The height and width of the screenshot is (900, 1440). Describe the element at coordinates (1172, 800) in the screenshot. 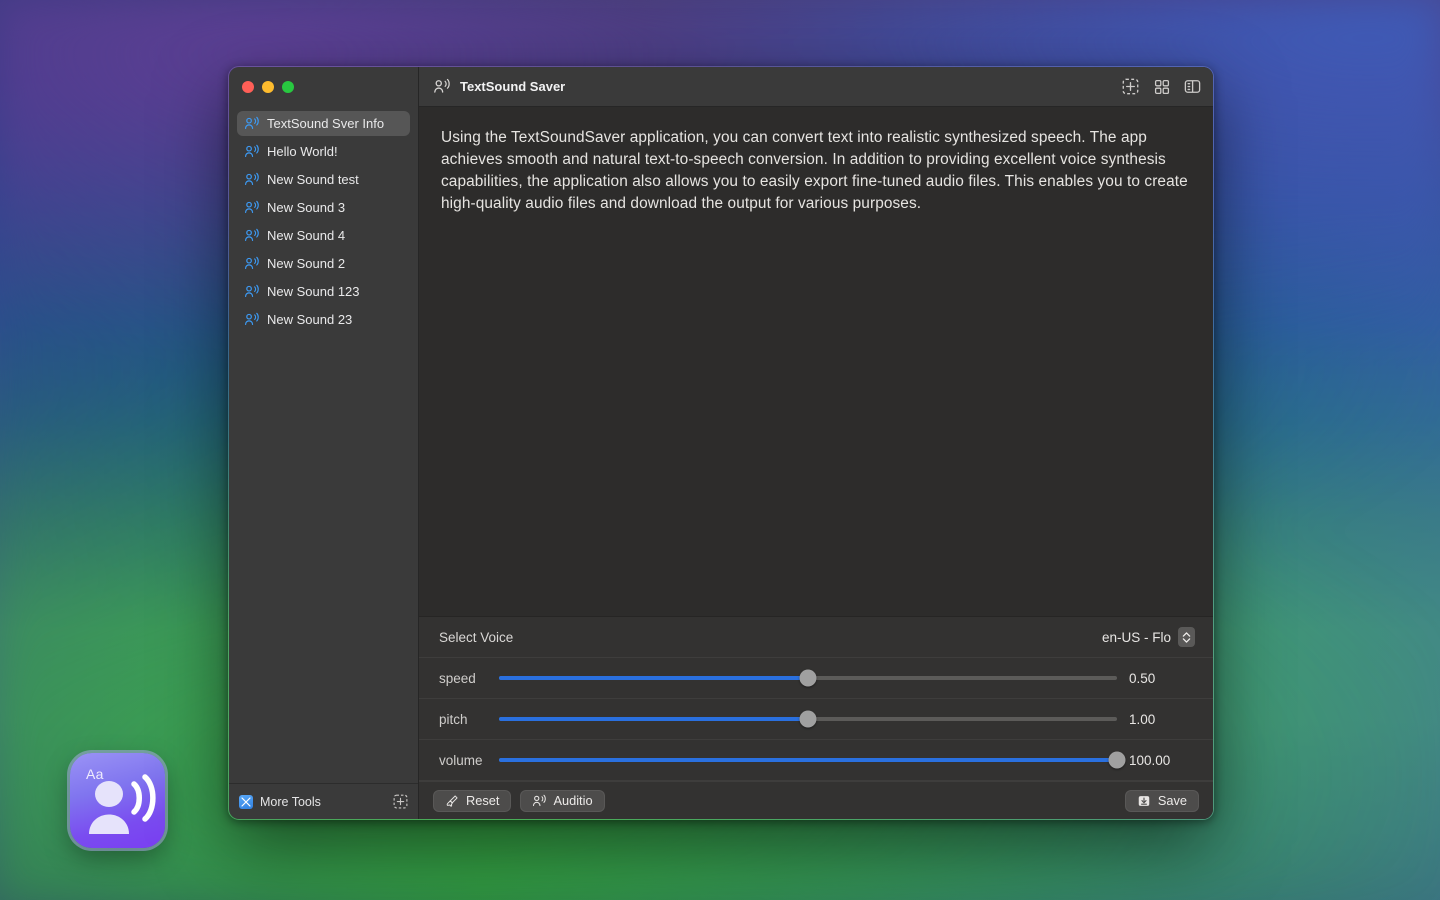

I see `save-button-label: Save` at that location.